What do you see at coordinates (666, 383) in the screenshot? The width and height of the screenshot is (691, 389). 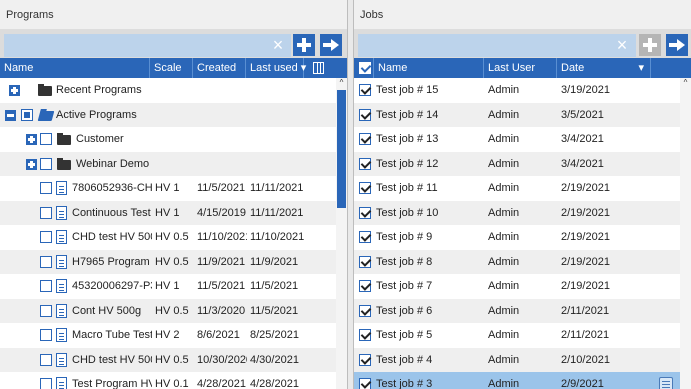 I see `notes-icon` at bounding box center [666, 383].